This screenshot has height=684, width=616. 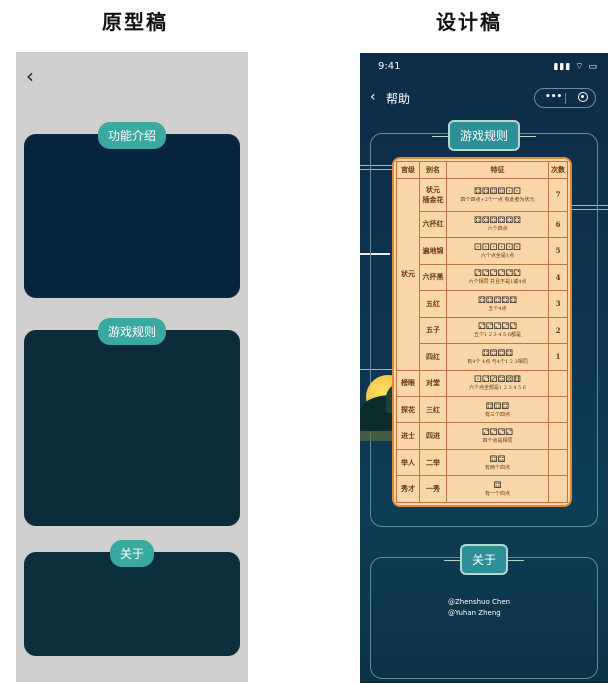 I want to click on table-row: 探花 三红 ⚃⚃⚃ 有三个四点, so click(x=482, y=409).